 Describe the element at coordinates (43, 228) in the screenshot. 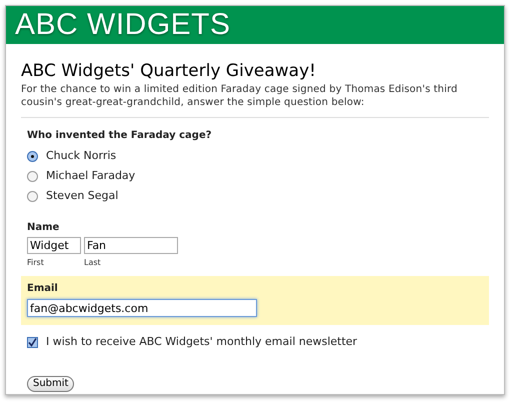

I see `name-label: Name` at that location.